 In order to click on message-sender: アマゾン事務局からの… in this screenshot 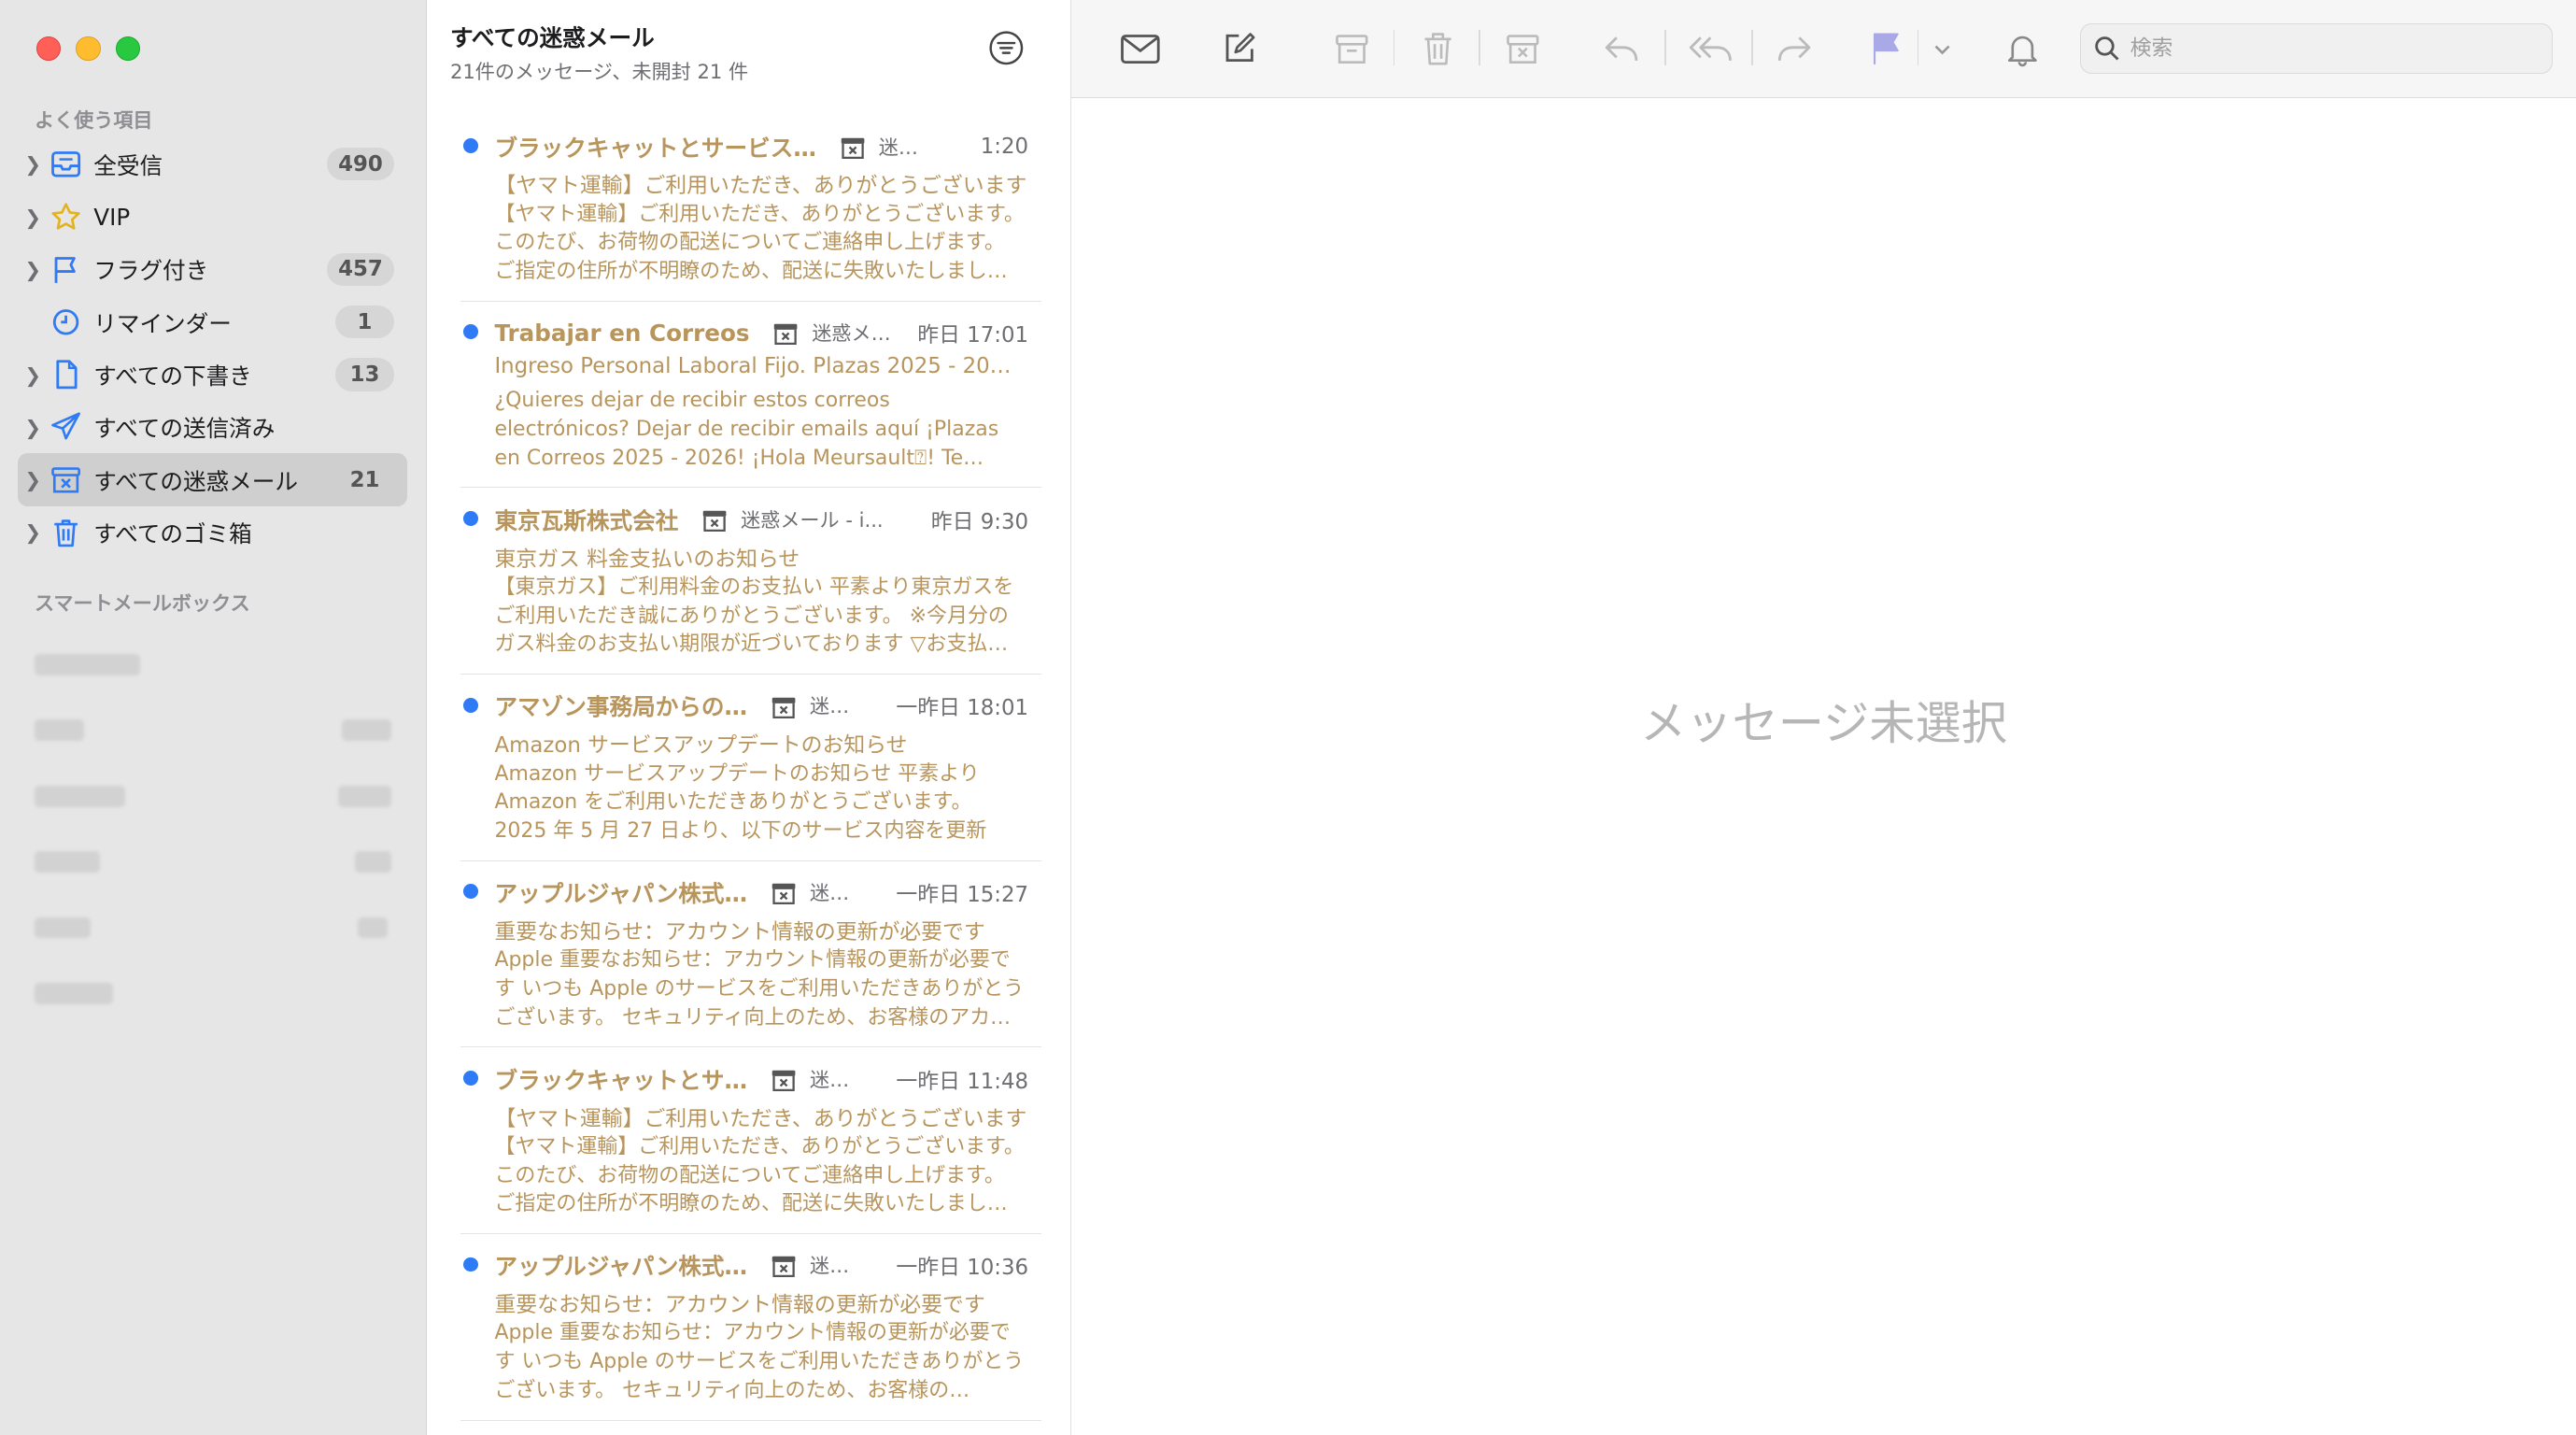, I will do `click(621, 707)`.